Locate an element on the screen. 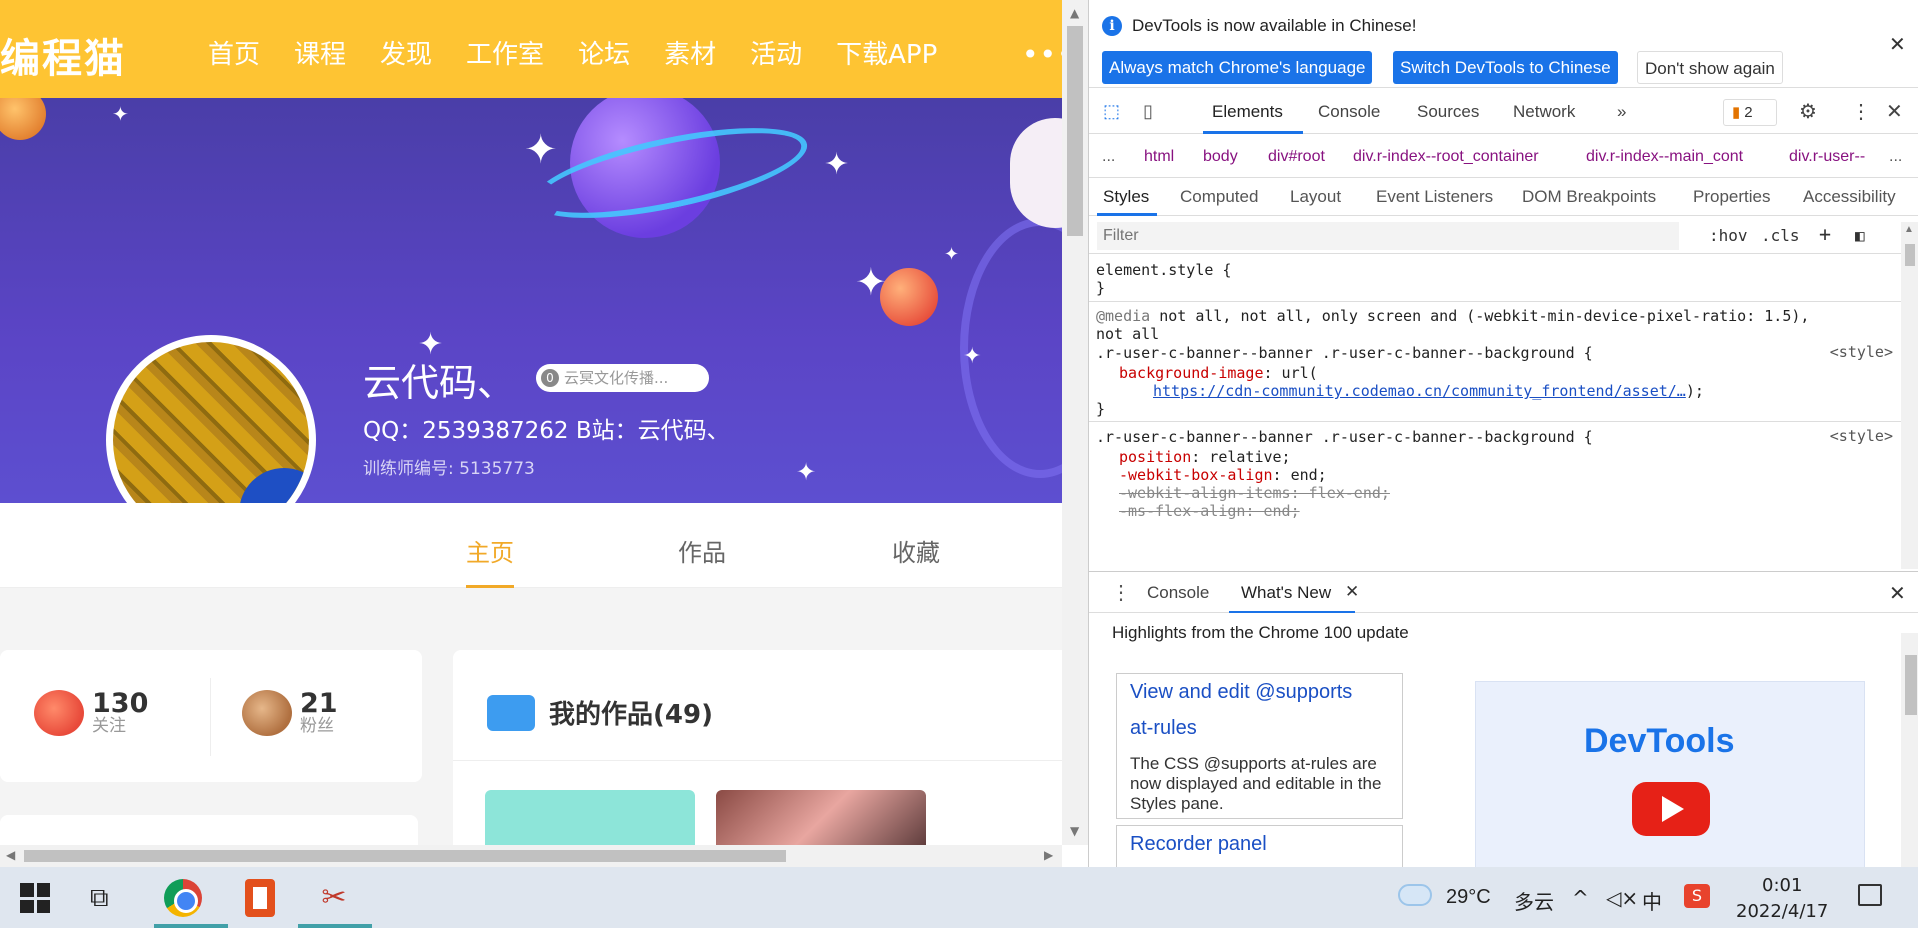  play-video-icon is located at coordinates (1671, 809).